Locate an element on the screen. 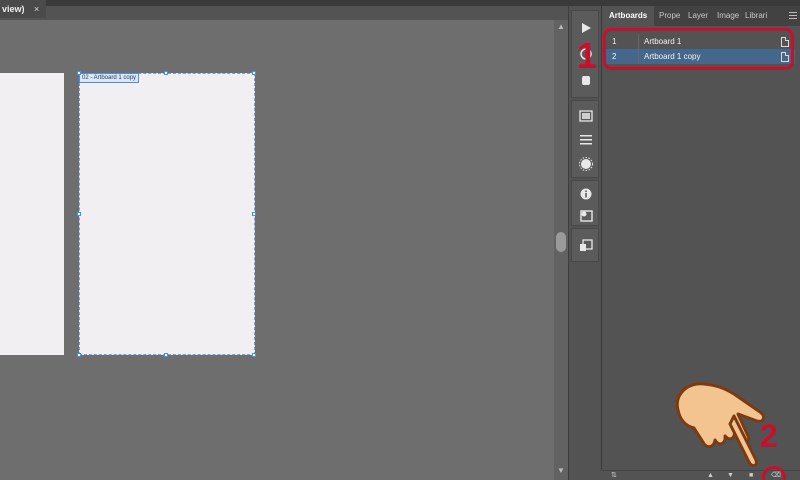 The image size is (800, 480). tool-group-middle is located at coordinates (585, 139).